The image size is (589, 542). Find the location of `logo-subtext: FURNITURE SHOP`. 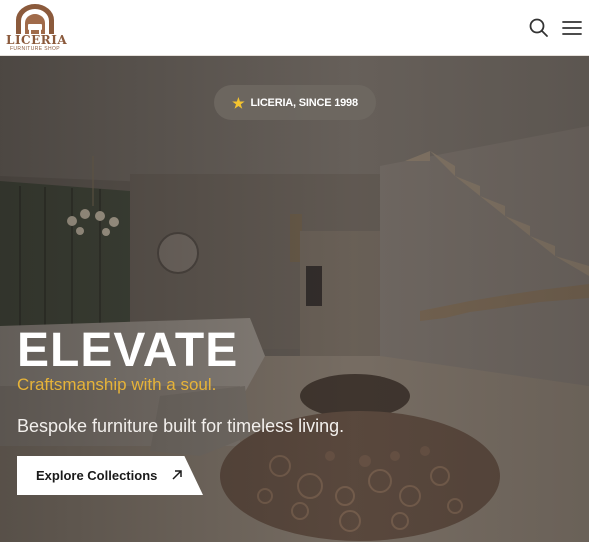

logo-subtext: FURNITURE SHOP is located at coordinates (35, 49).